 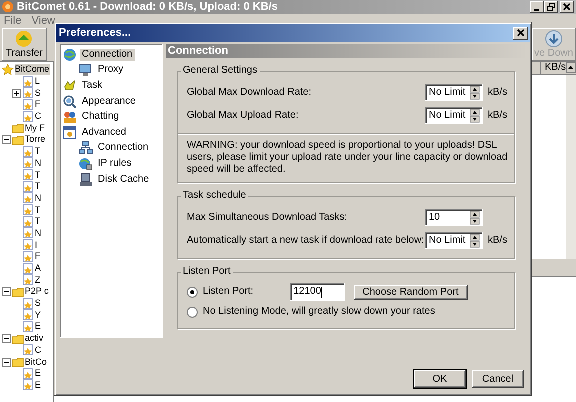 What do you see at coordinates (220, 292) in the screenshot?
I see `radio-option: Listen Port:` at bounding box center [220, 292].